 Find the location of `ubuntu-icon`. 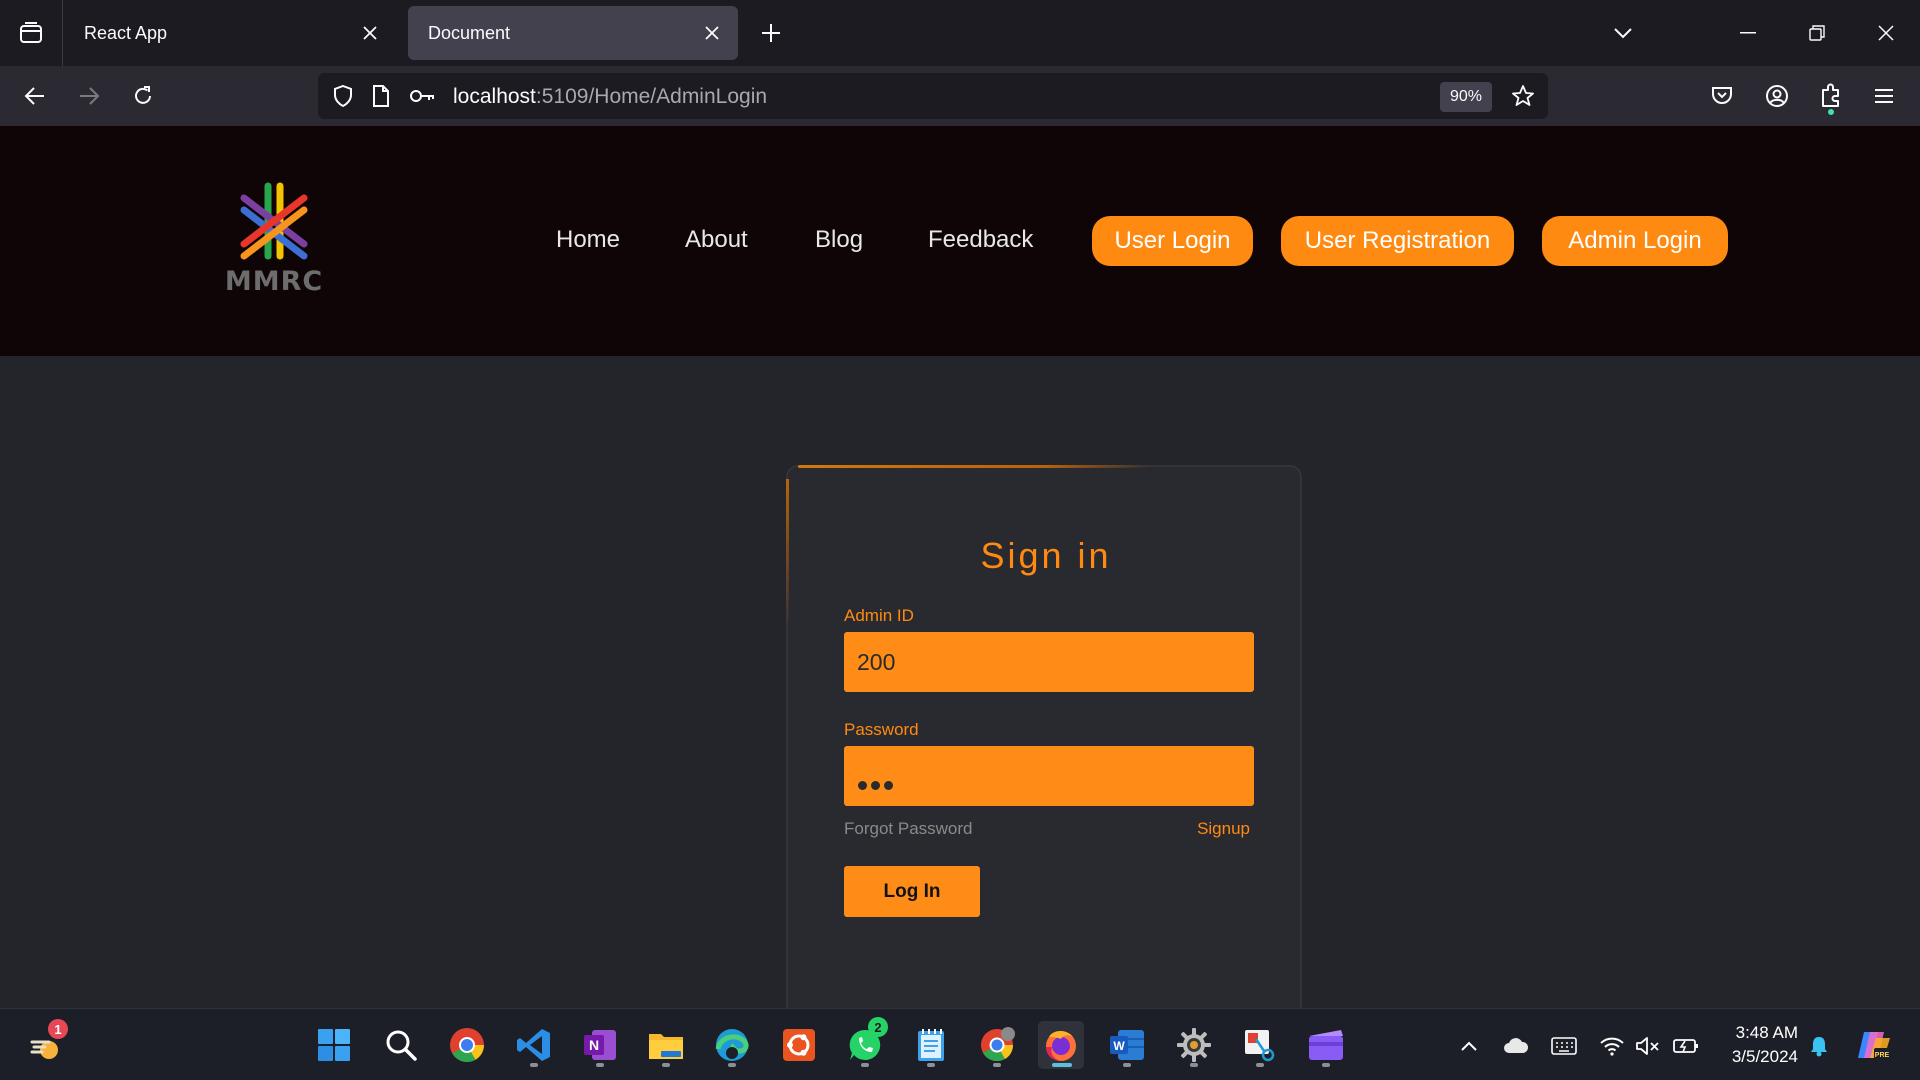

ubuntu-icon is located at coordinates (799, 1045).